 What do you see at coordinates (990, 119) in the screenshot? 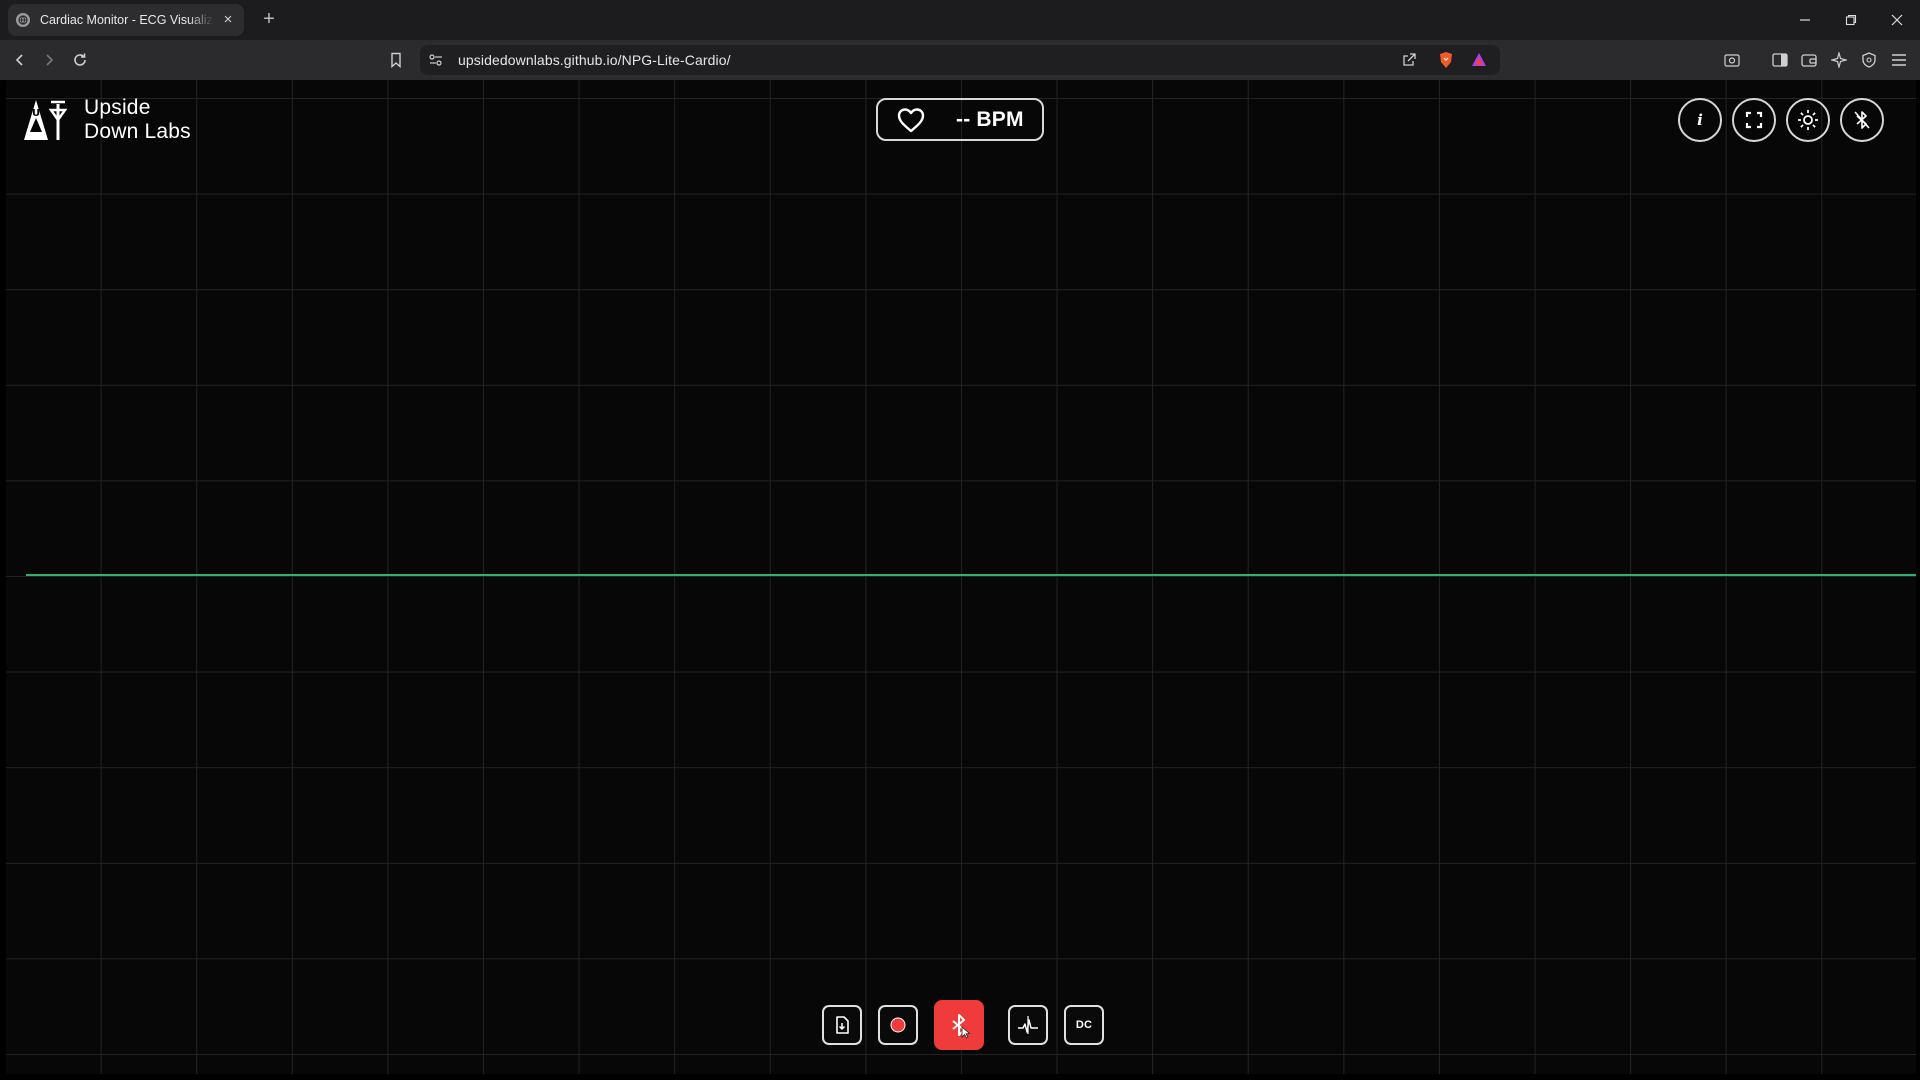
I see `bpm-value: -- BPM` at bounding box center [990, 119].